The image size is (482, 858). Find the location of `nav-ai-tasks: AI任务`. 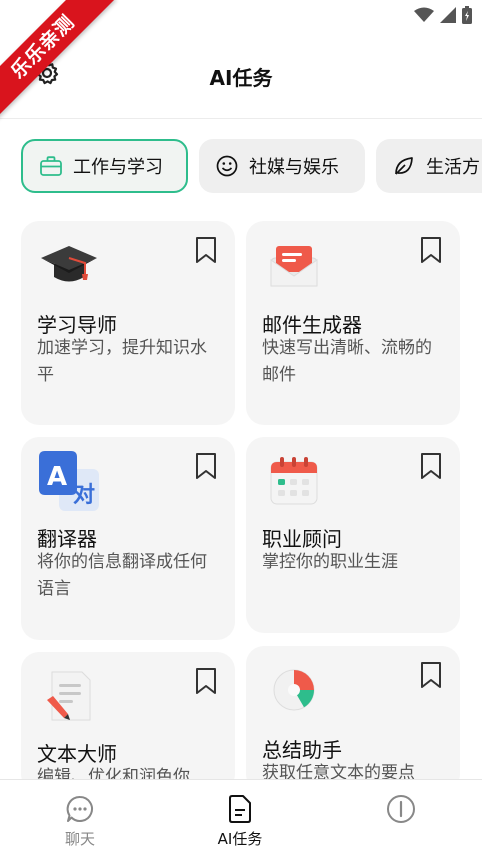

nav-ai-tasks: AI任务 is located at coordinates (240, 821).